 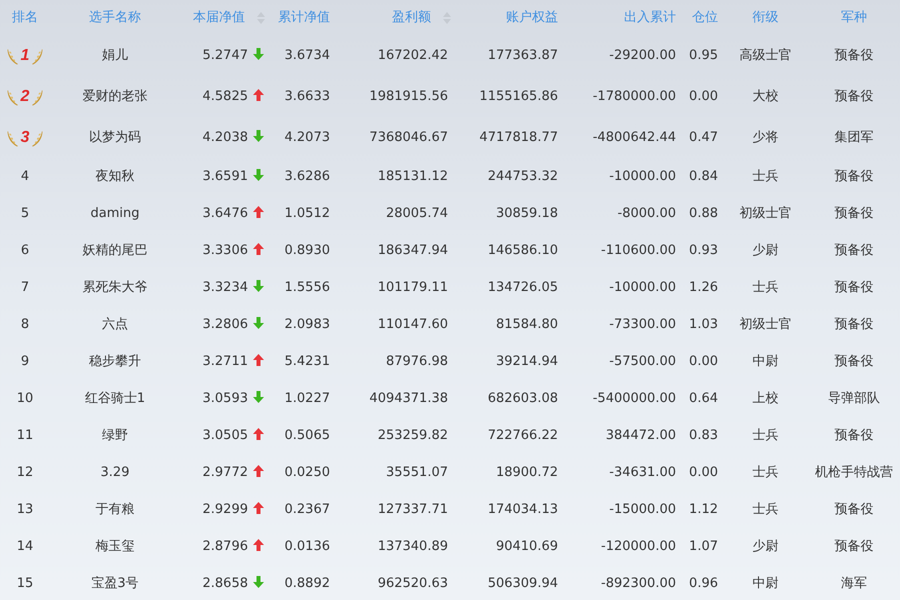 What do you see at coordinates (413, 177) in the screenshot?
I see `table-cell-text: 185131.12` at bounding box center [413, 177].